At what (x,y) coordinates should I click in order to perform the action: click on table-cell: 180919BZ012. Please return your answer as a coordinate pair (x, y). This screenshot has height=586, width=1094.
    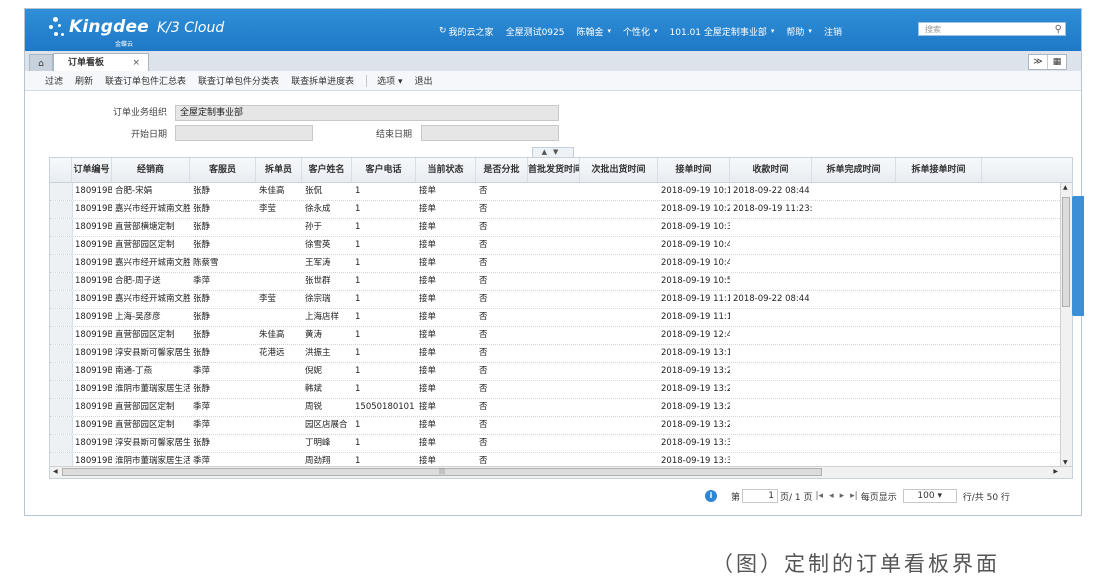
    Looking at the image, I should click on (92, 389).